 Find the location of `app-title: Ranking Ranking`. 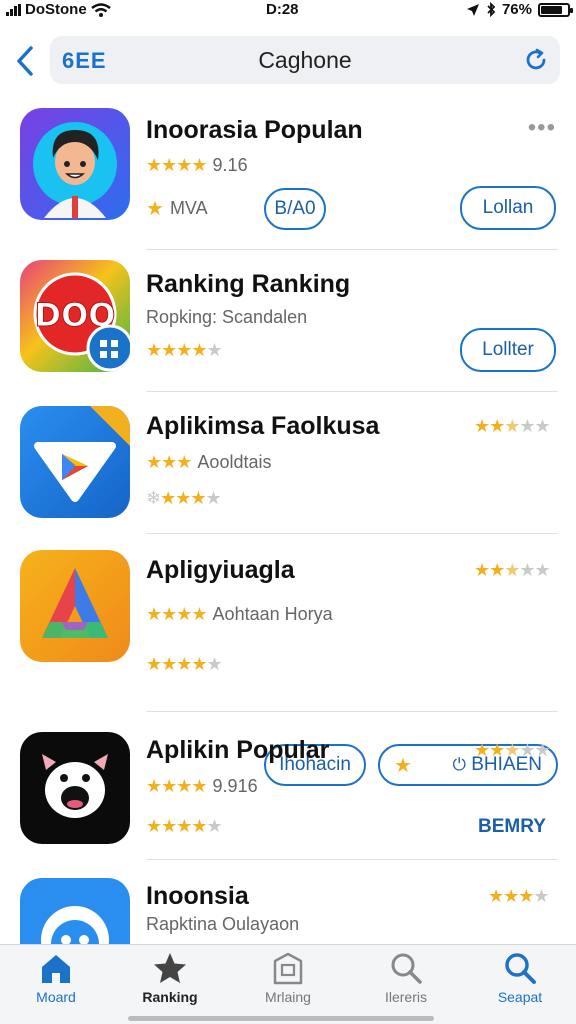

app-title: Ranking Ranking is located at coordinates (248, 284).